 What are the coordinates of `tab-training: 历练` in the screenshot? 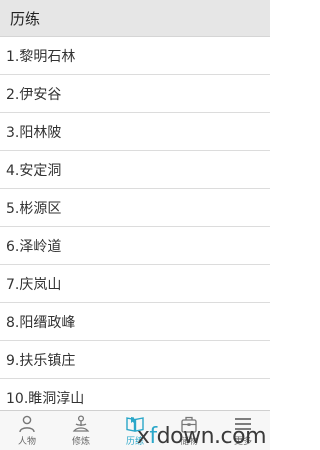 It's located at (135, 430).